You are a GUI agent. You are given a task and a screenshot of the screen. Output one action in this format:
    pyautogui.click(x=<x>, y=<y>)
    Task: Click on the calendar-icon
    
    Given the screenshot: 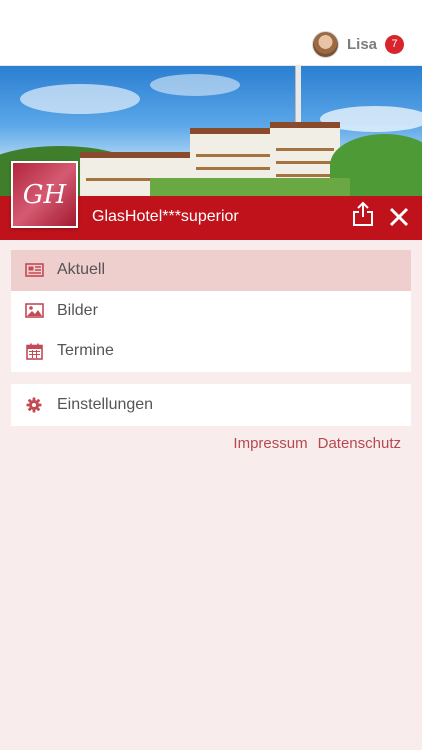 What is the action you would take?
    pyautogui.click(x=34, y=351)
    